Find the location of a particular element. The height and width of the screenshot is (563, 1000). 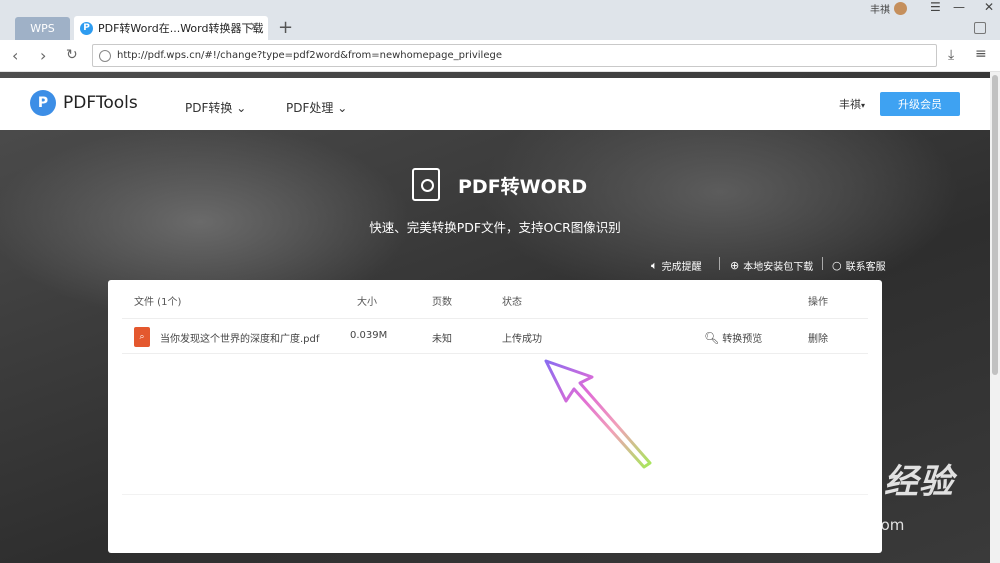

delete-button: 删除 is located at coordinates (818, 337).